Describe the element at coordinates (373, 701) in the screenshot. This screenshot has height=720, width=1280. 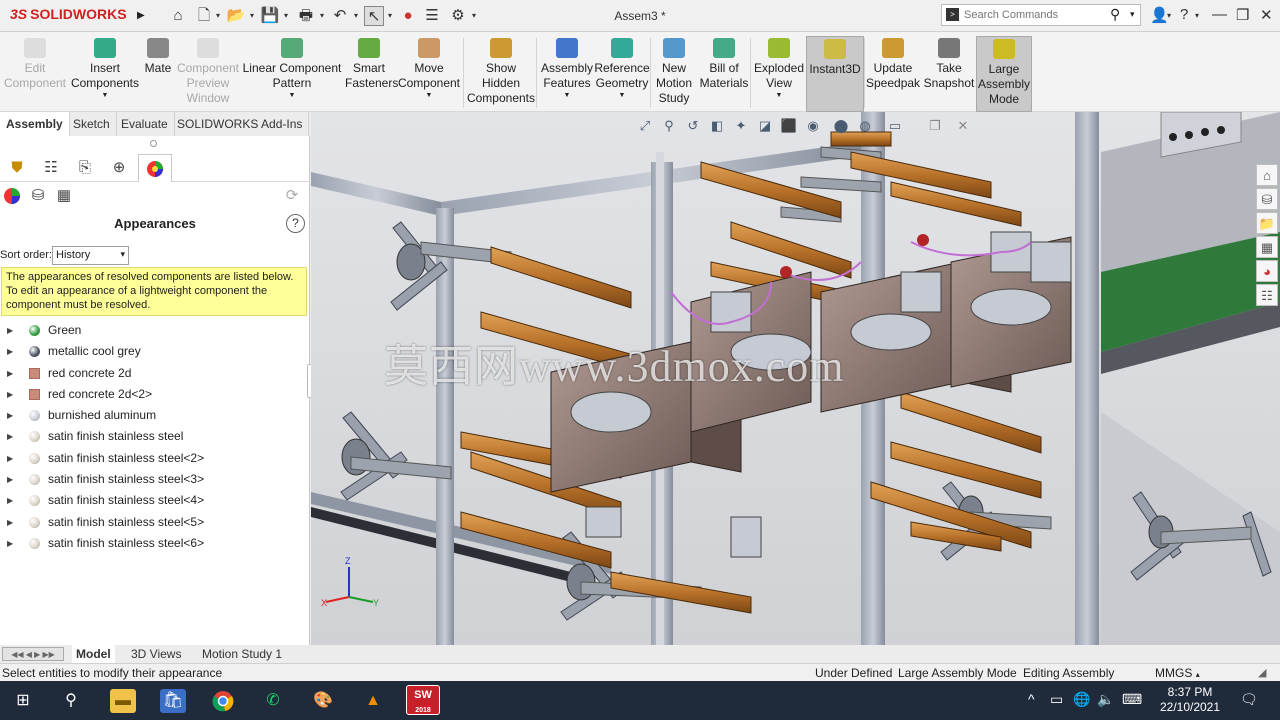
I see `vlc-taskbar-icon: ▲` at that location.